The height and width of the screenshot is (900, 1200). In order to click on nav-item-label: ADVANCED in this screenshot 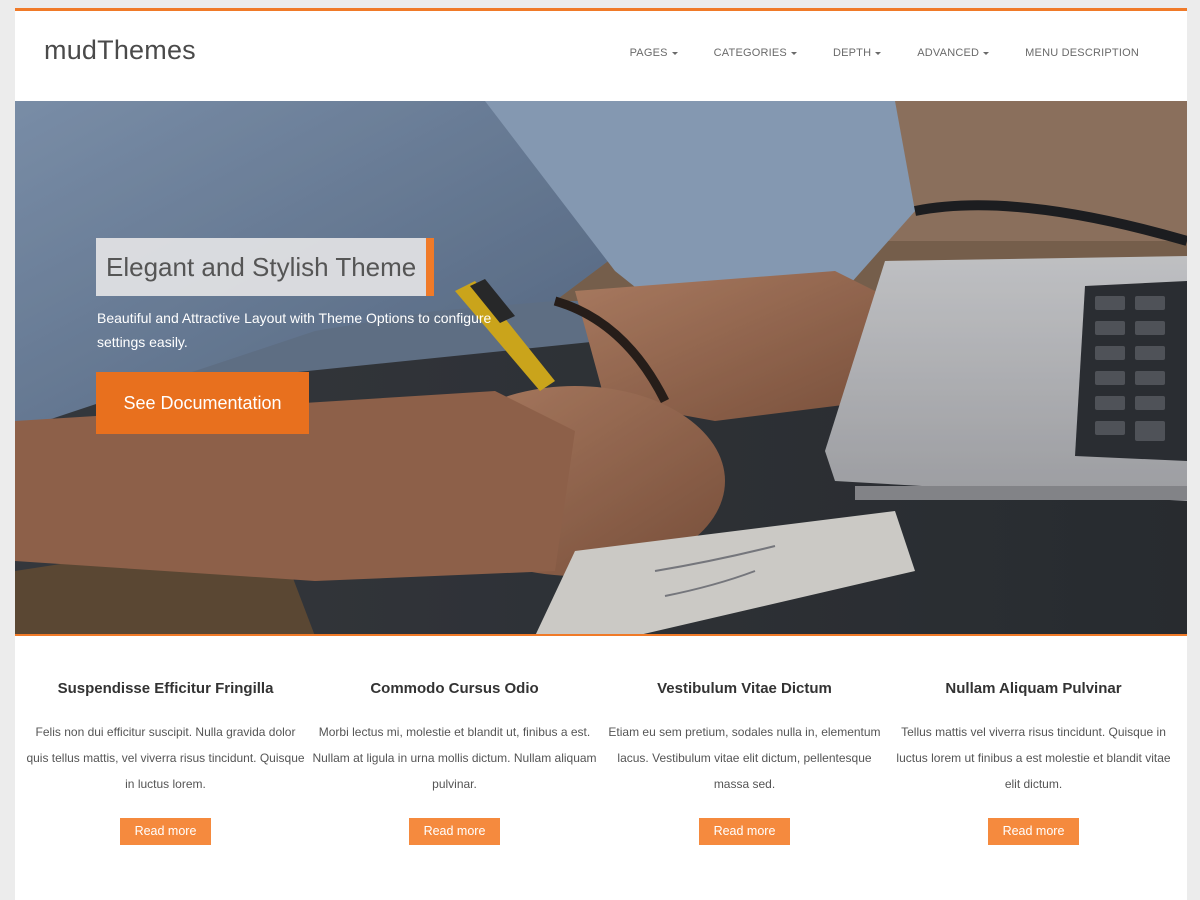, I will do `click(948, 53)`.